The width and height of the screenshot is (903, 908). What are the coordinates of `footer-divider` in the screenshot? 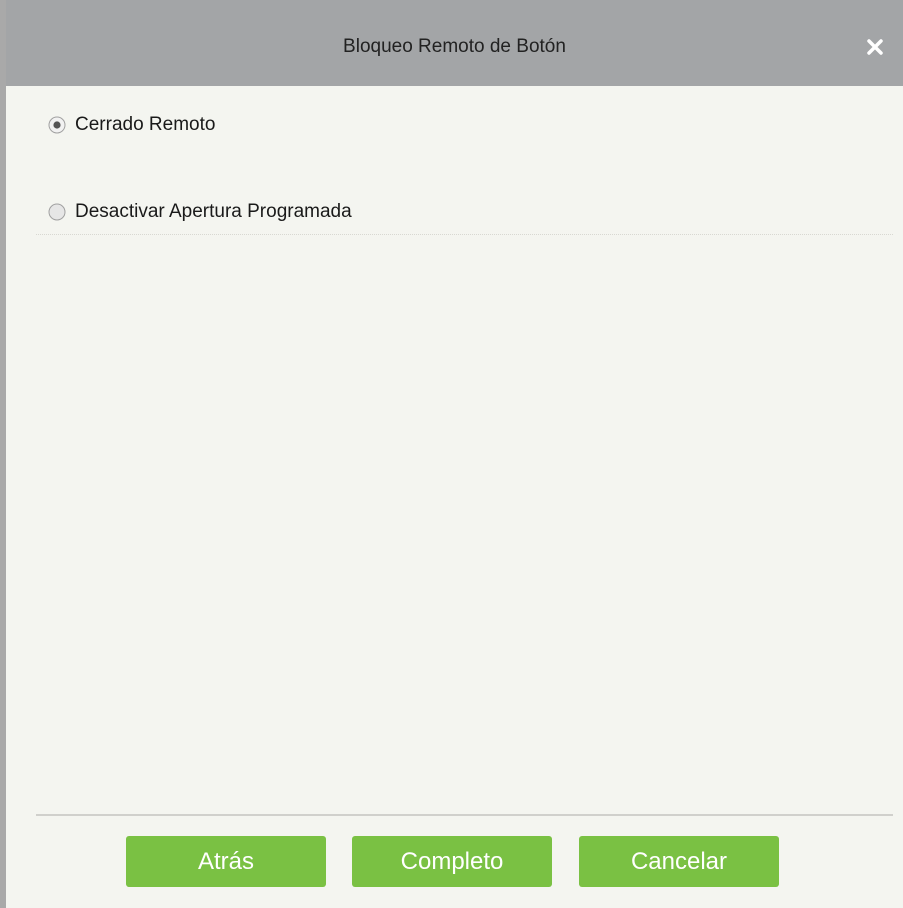 It's located at (464, 815).